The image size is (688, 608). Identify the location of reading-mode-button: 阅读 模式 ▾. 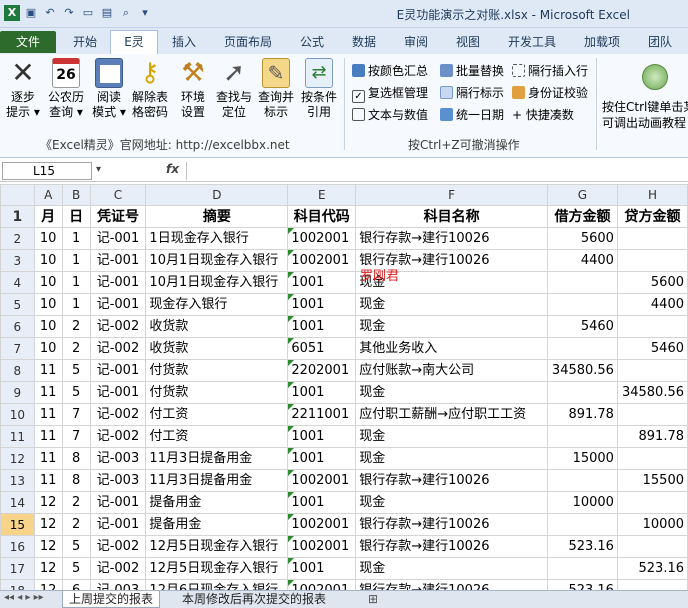
(109, 89).